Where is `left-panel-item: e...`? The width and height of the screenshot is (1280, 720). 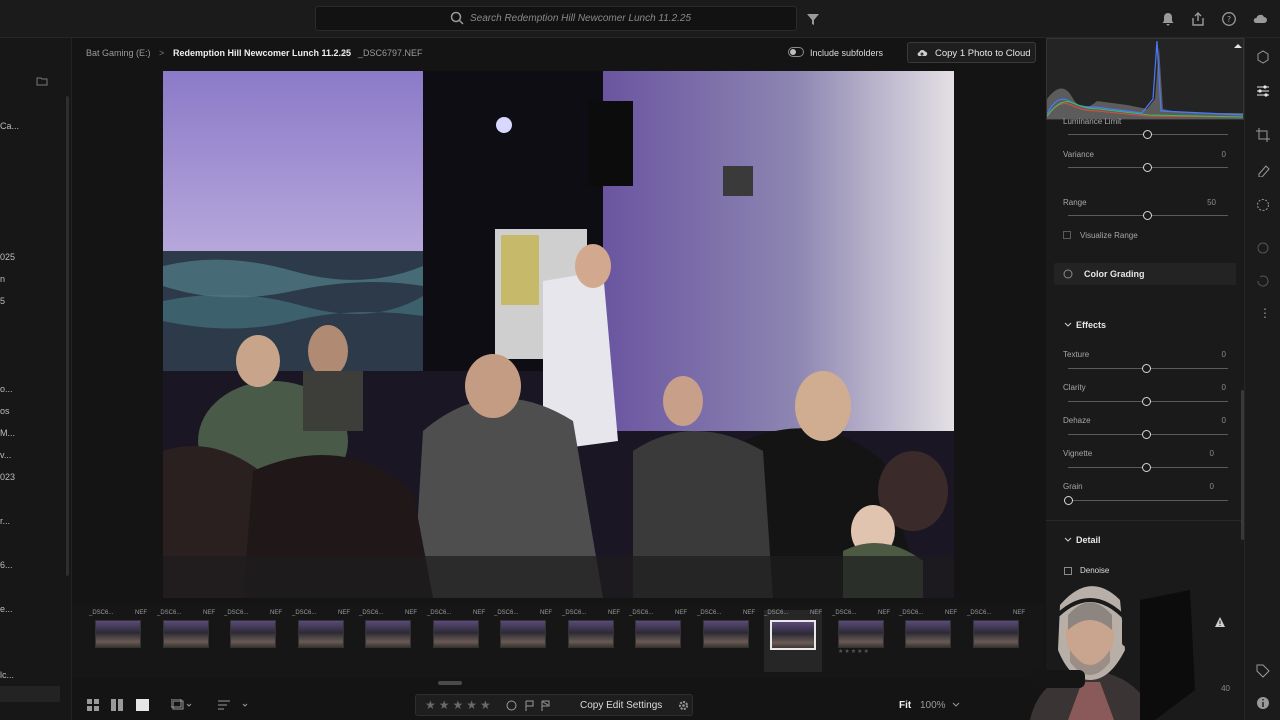 left-panel-item: e... is located at coordinates (6, 609).